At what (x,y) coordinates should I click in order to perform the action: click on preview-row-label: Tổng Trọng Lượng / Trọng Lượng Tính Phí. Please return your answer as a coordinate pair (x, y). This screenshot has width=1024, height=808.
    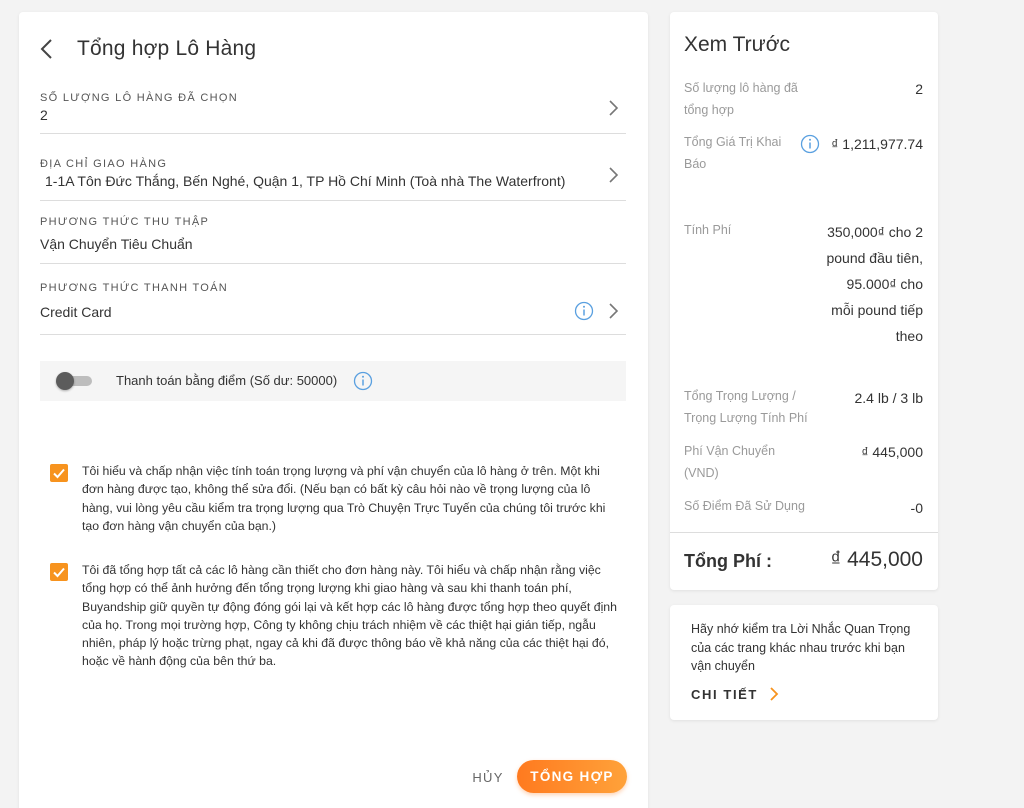
    Looking at the image, I should click on (746, 407).